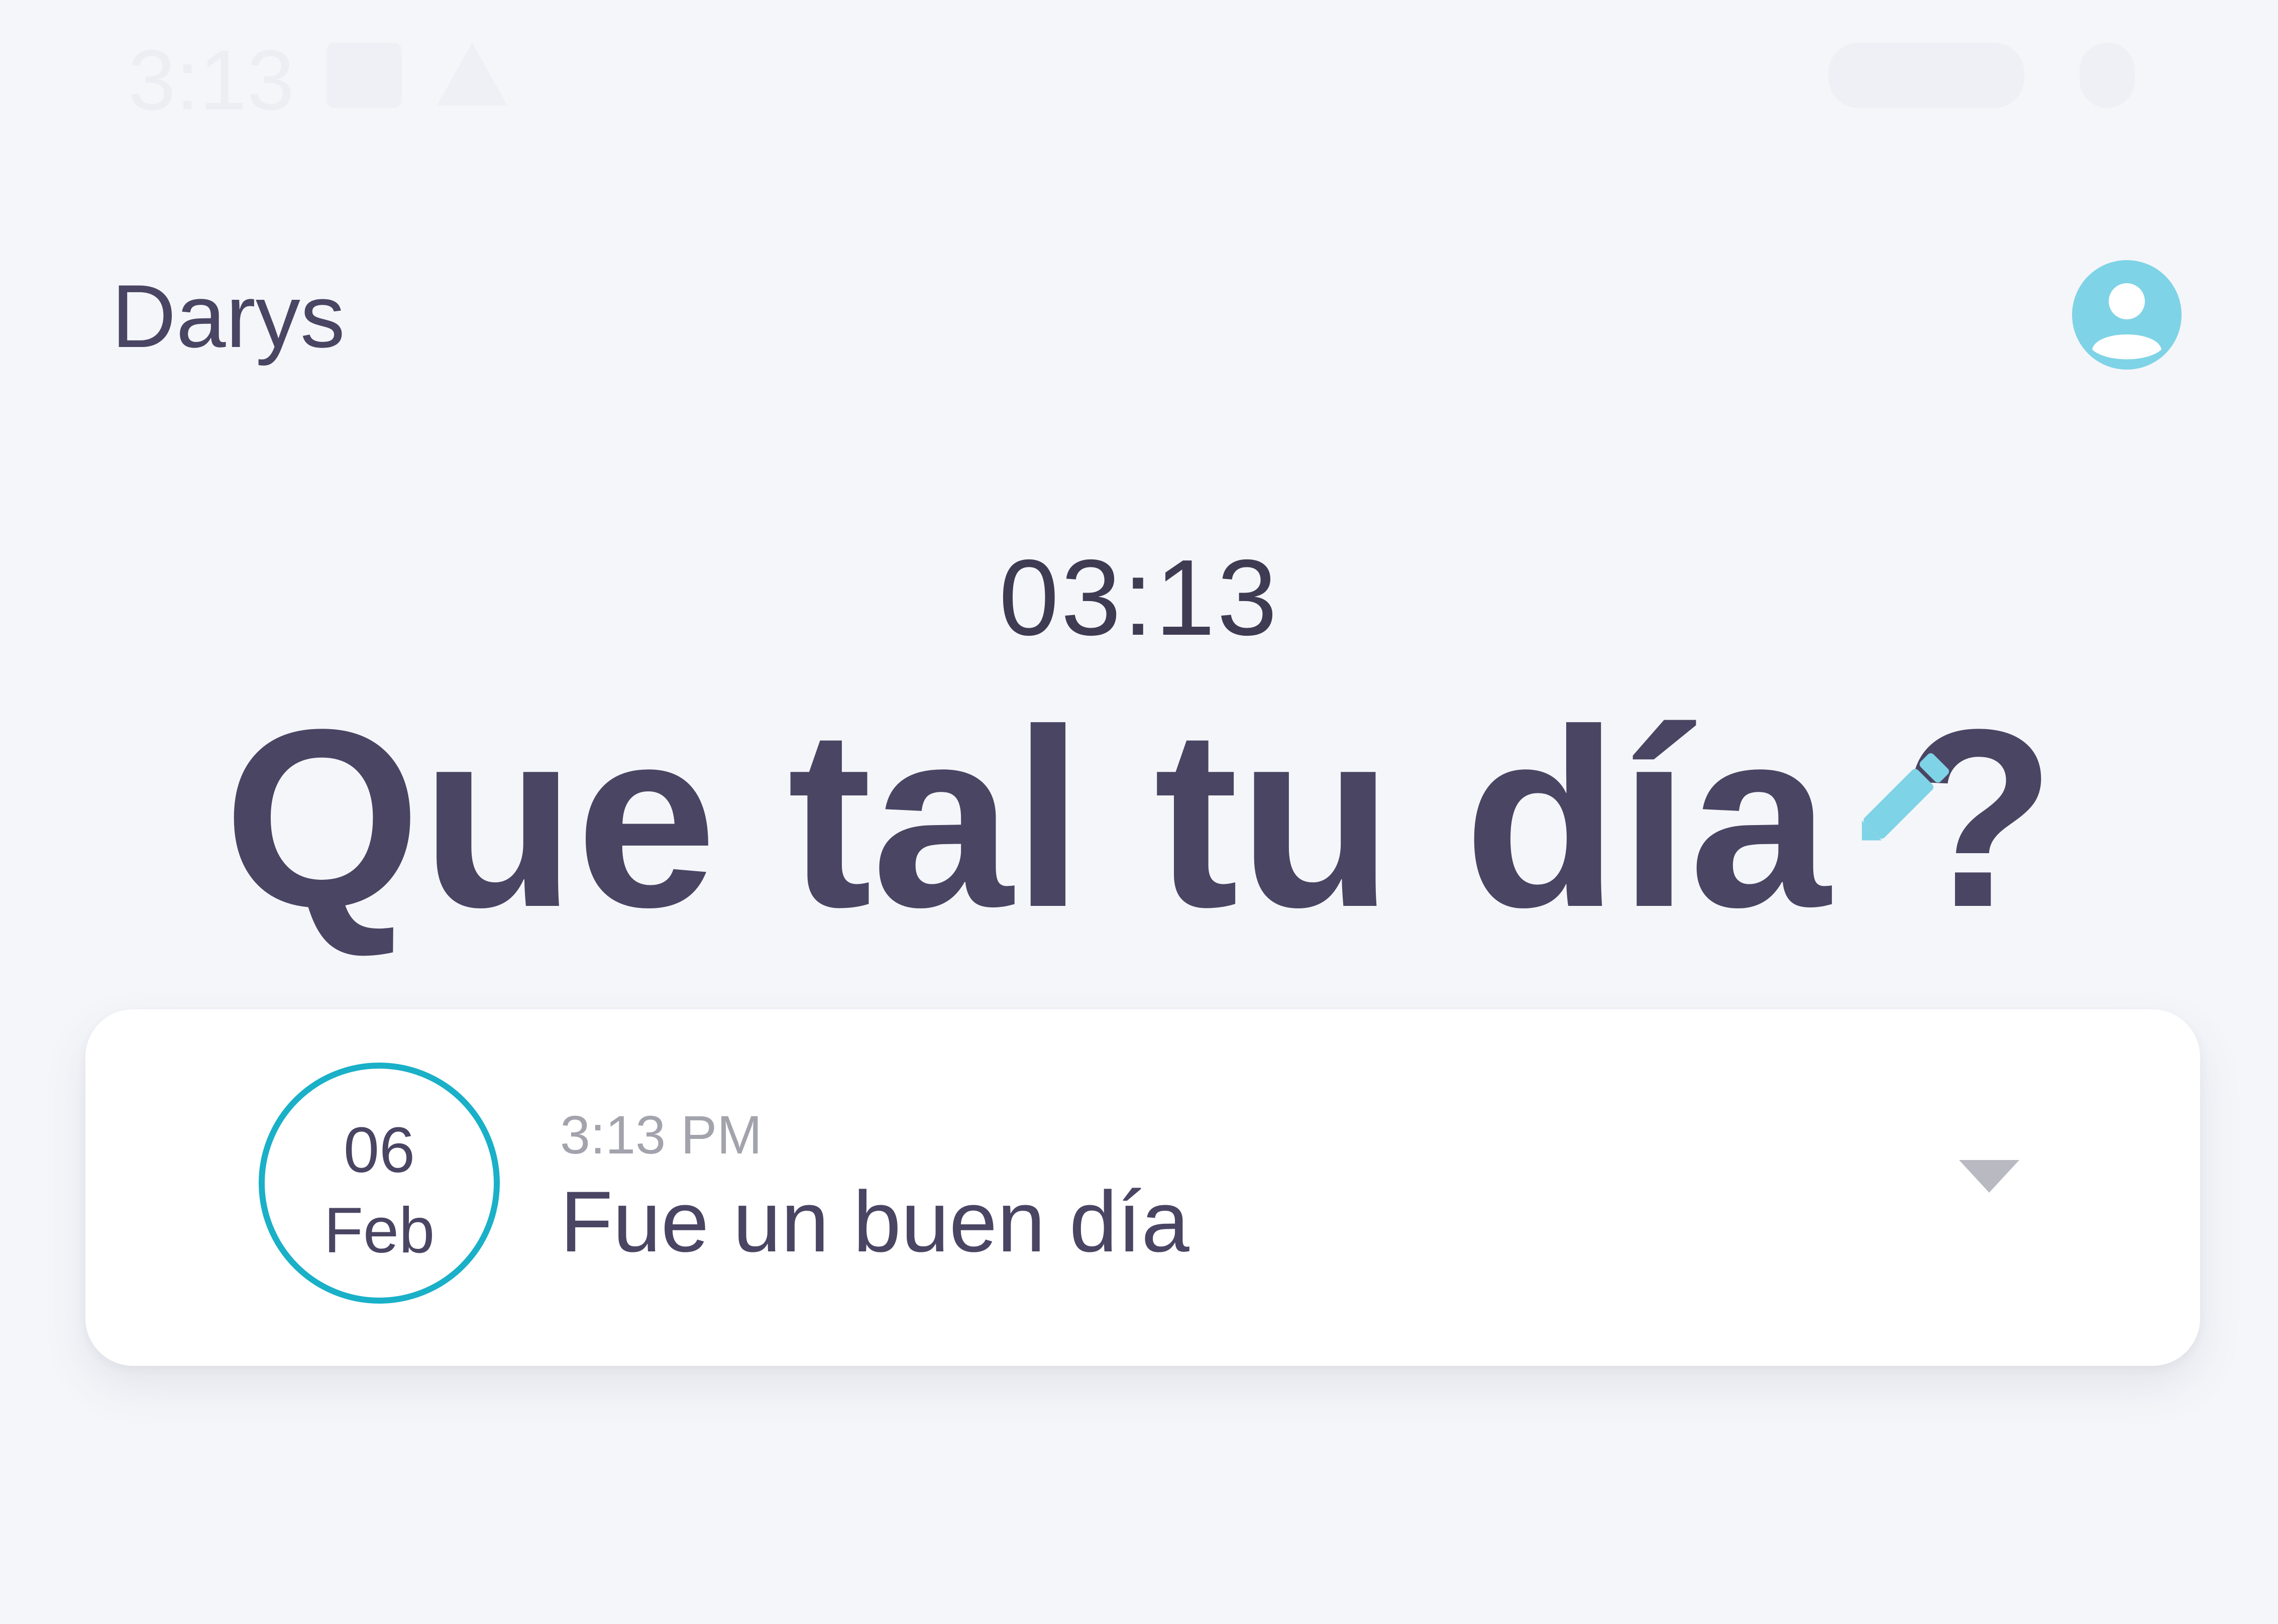 This screenshot has height=1624, width=2278. I want to click on account-circle-icon, so click(2126, 321).